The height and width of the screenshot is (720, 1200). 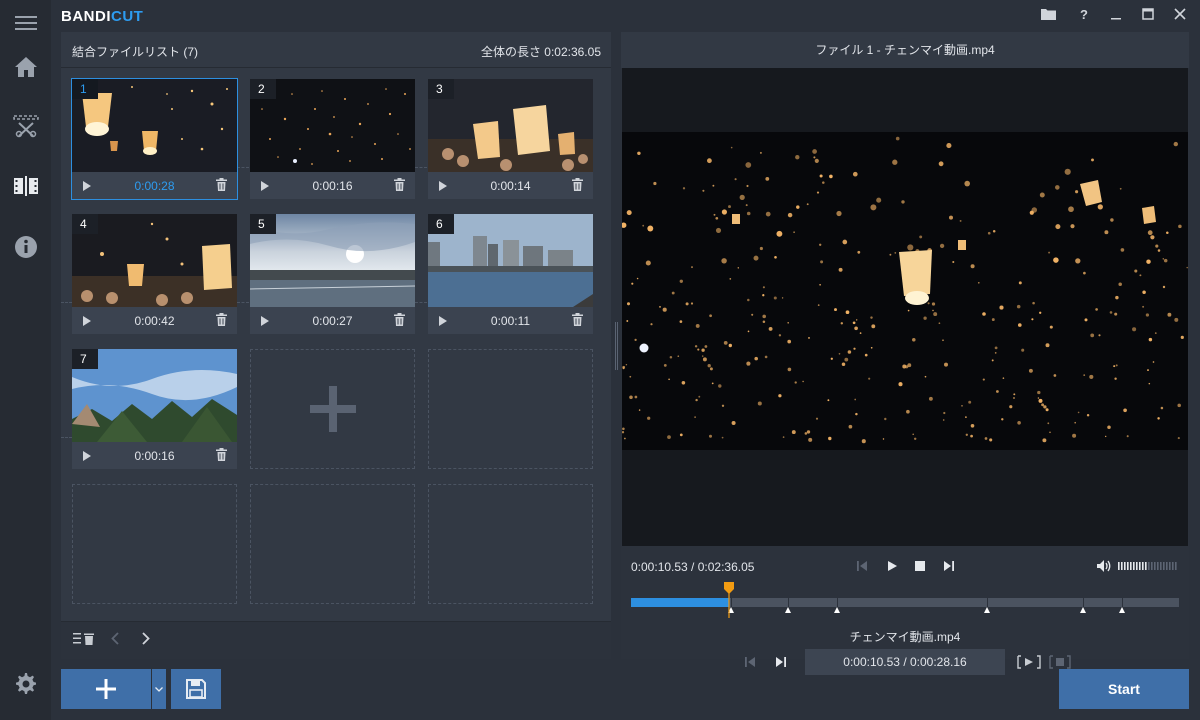 What do you see at coordinates (25, 67) in the screenshot?
I see `home-icon` at bounding box center [25, 67].